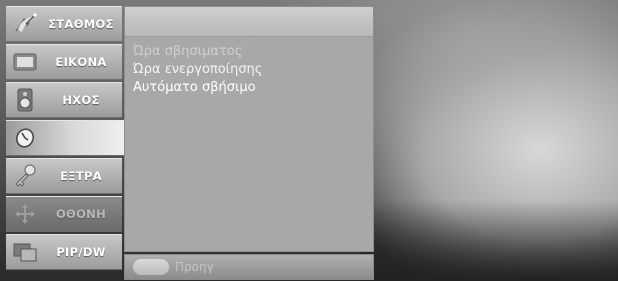  What do you see at coordinates (25, 100) in the screenshot?
I see `speaker-icon` at bounding box center [25, 100].